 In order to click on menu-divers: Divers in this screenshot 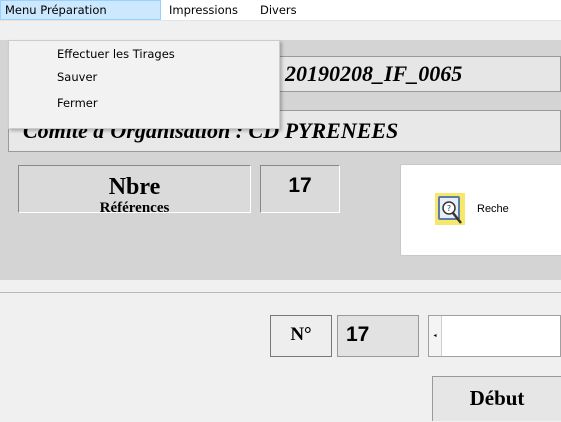, I will do `click(278, 10)`.